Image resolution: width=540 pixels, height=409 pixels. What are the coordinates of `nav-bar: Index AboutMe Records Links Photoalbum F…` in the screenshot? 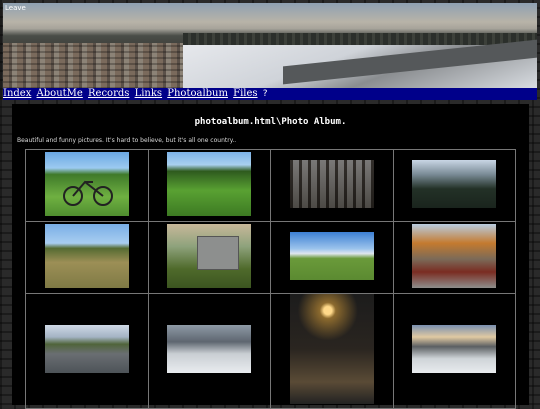 It's located at (270, 94).